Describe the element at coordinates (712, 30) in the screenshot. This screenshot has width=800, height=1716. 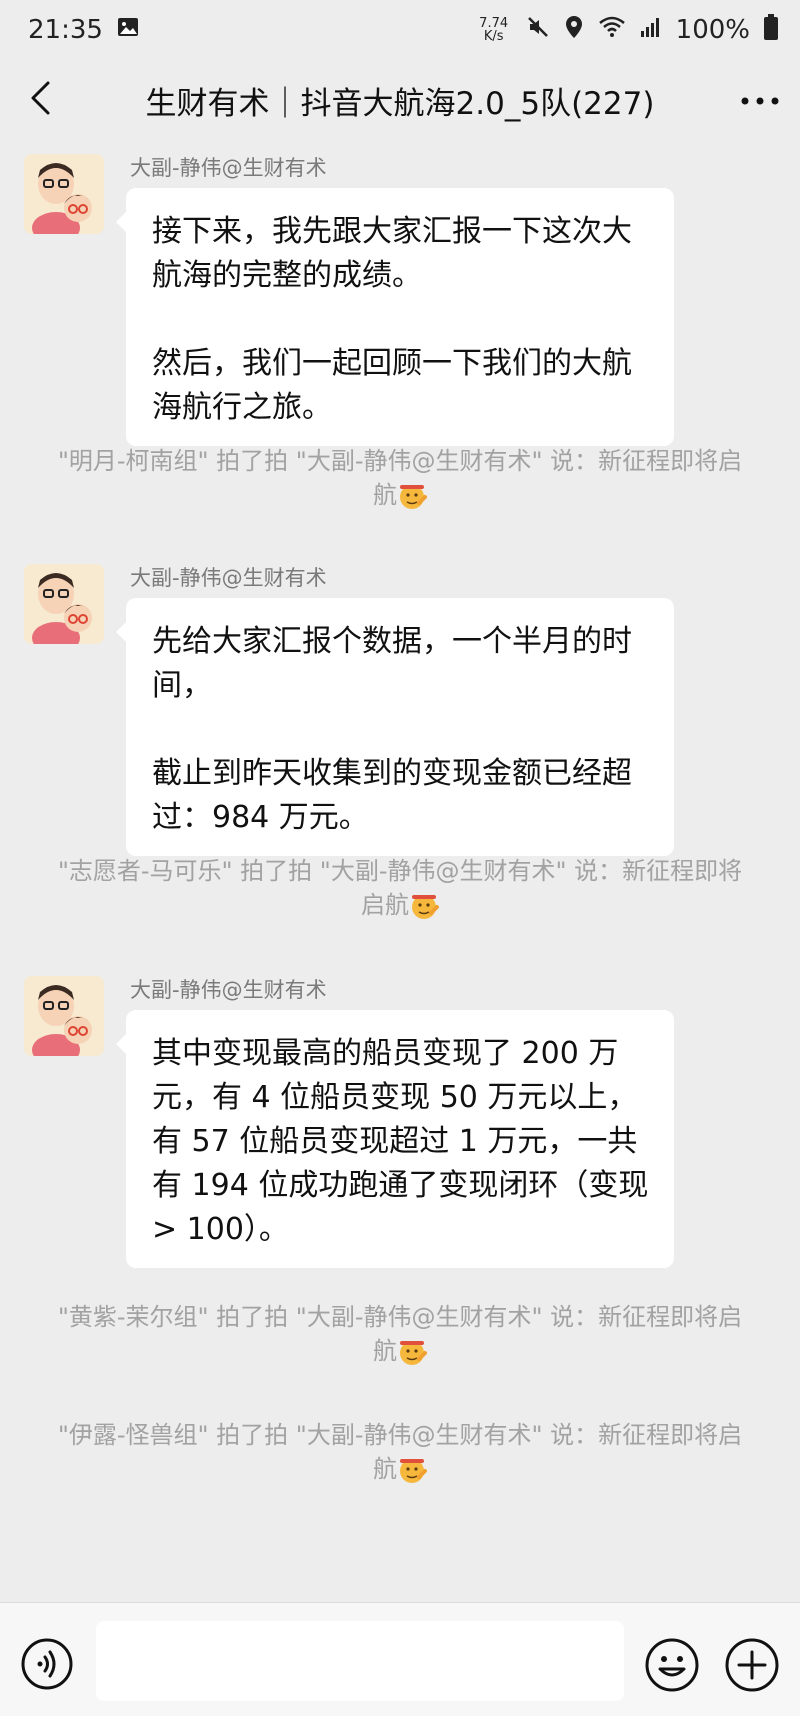
I see `battery-percent: 100%` at that location.